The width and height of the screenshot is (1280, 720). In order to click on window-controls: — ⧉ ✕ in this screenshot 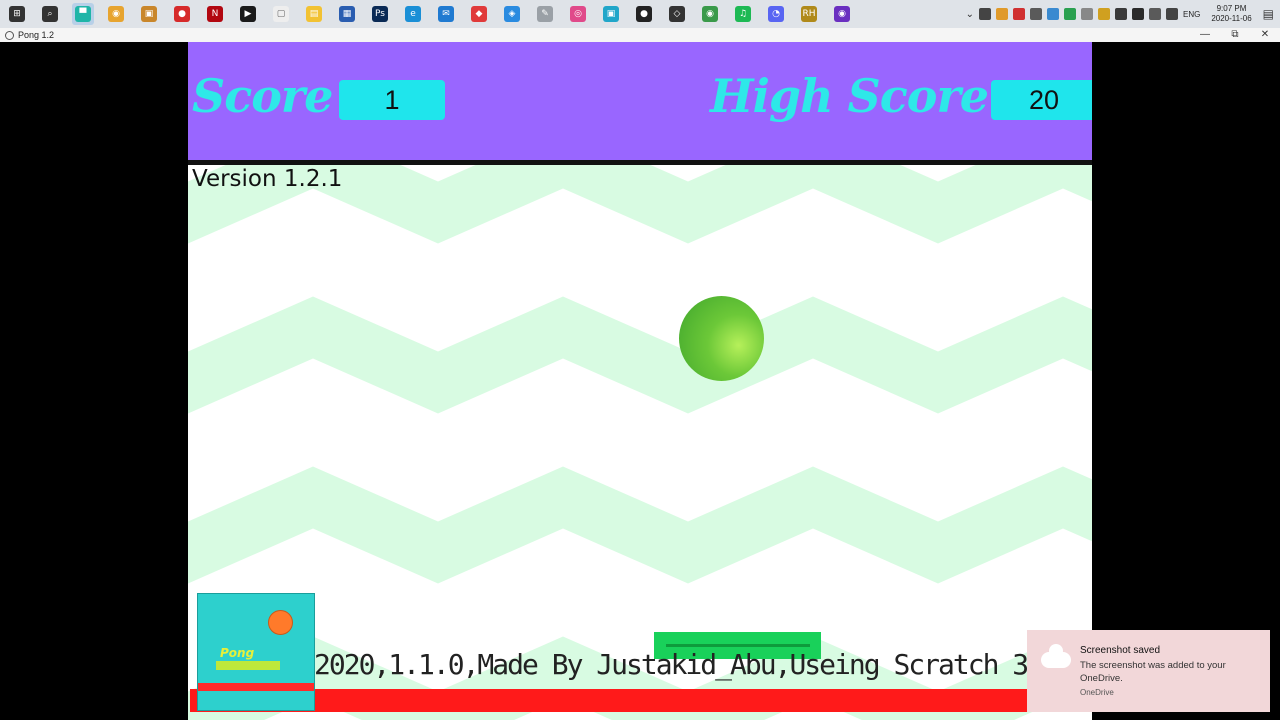, I will do `click(1235, 35)`.